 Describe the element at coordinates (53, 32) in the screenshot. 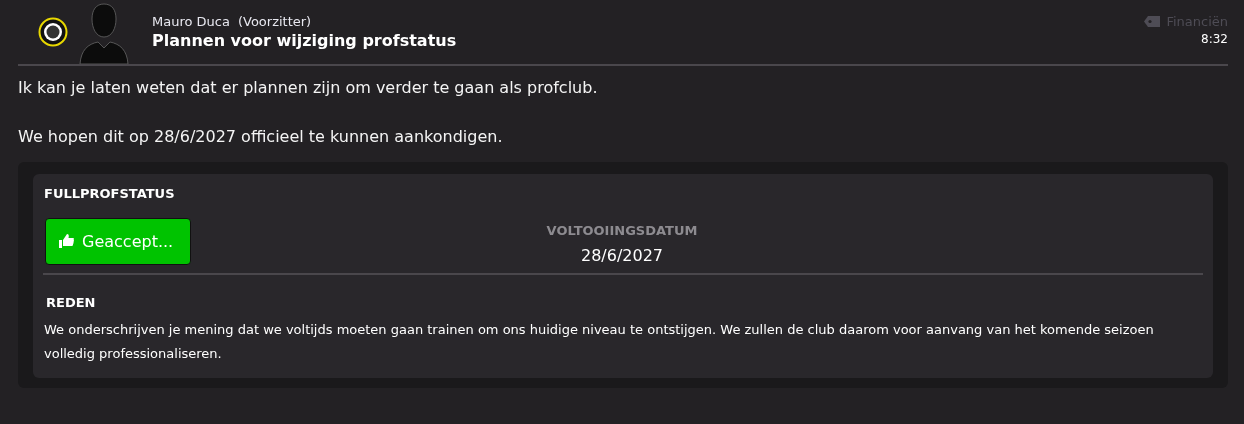

I see `club-badge-icon` at that location.